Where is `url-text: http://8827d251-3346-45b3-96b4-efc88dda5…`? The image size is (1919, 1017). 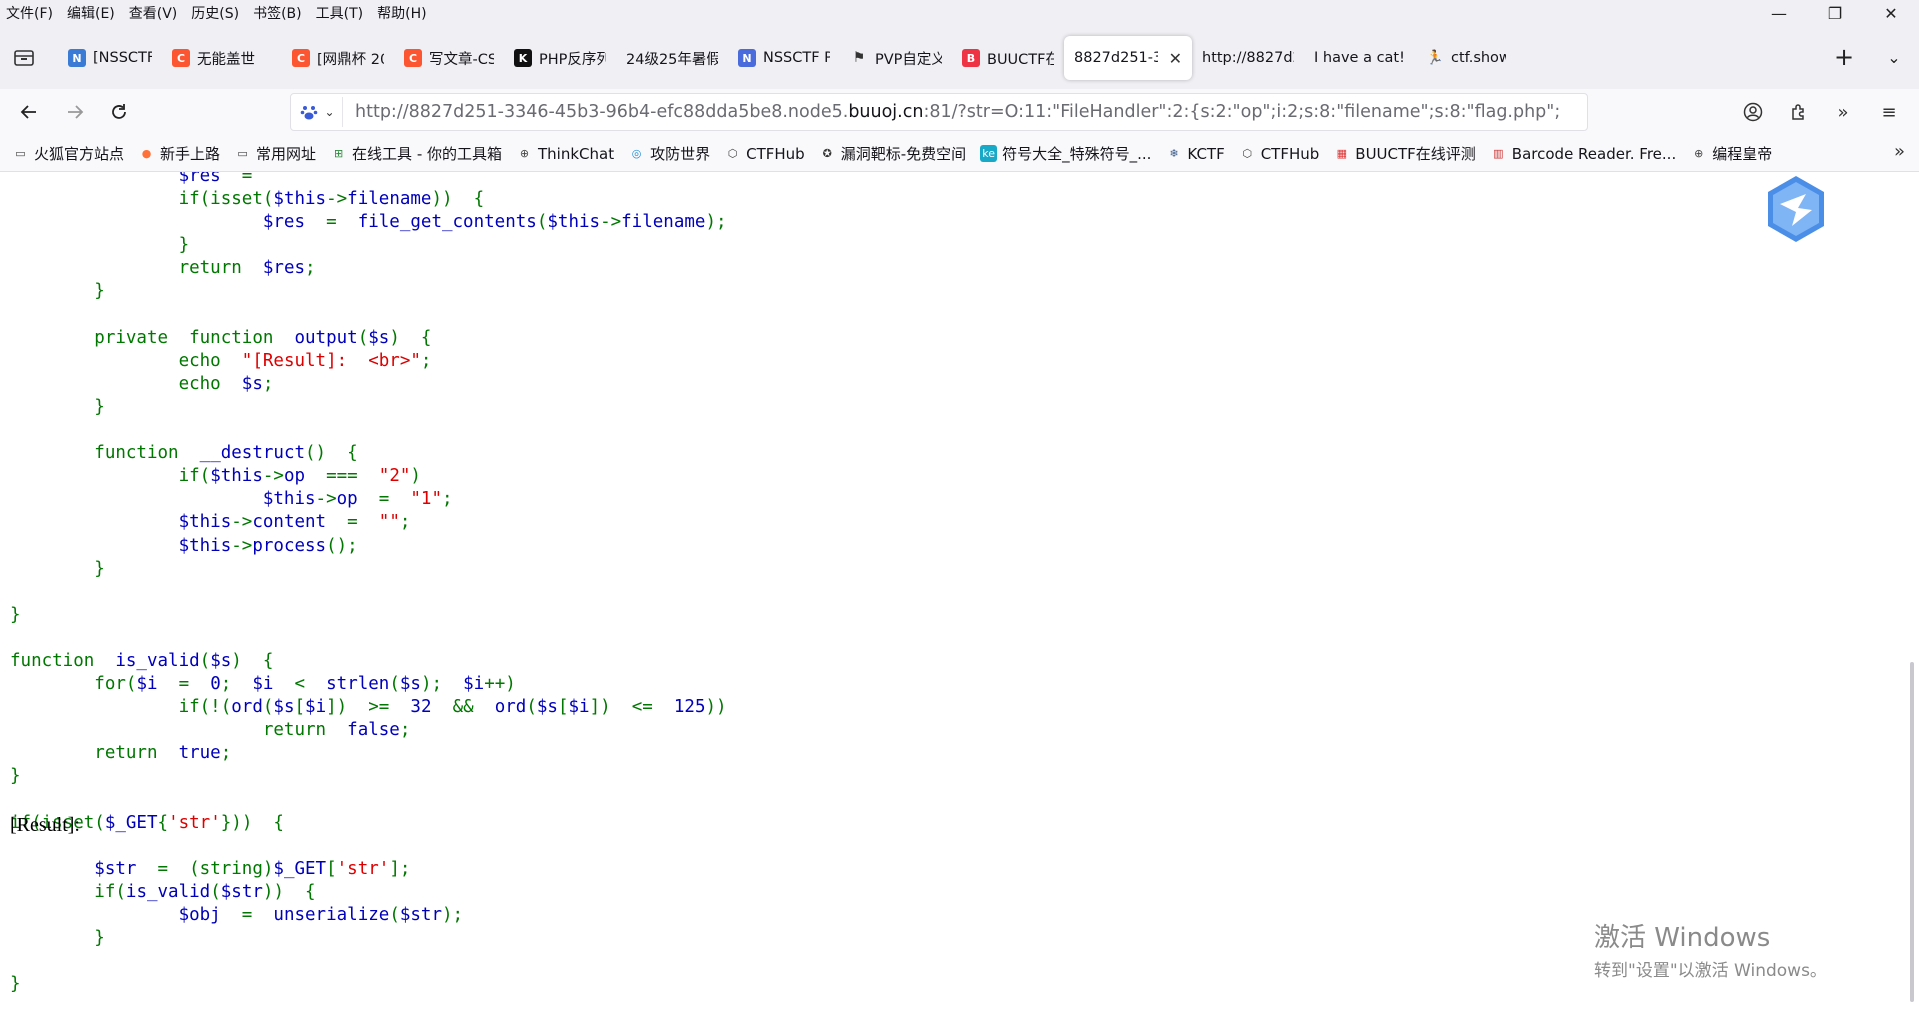
url-text: http://8827d251-3346-45b3-96b4-efc88dda5… is located at coordinates (957, 112).